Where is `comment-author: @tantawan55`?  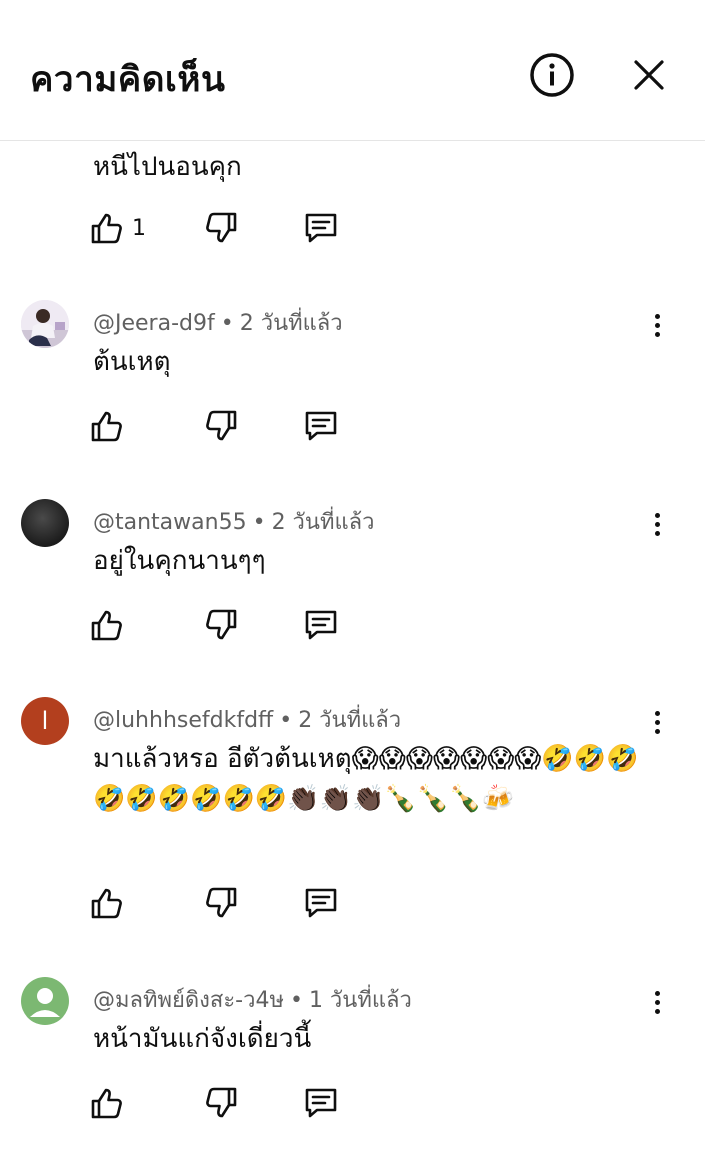 comment-author: @tantawan55 is located at coordinates (170, 522).